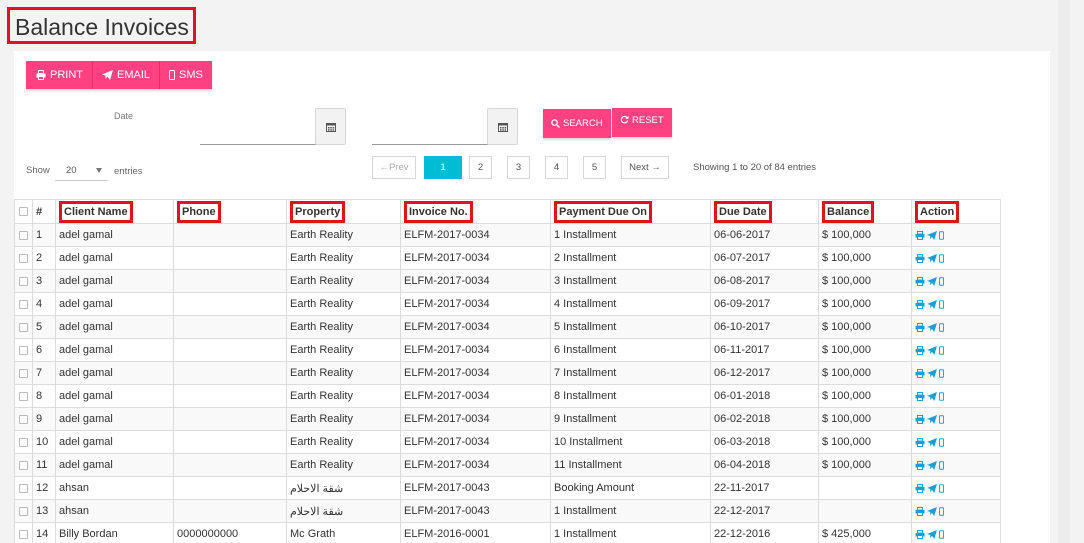  Describe the element at coordinates (1064, 271) in the screenshot. I see `vertical-scrollbar` at that location.